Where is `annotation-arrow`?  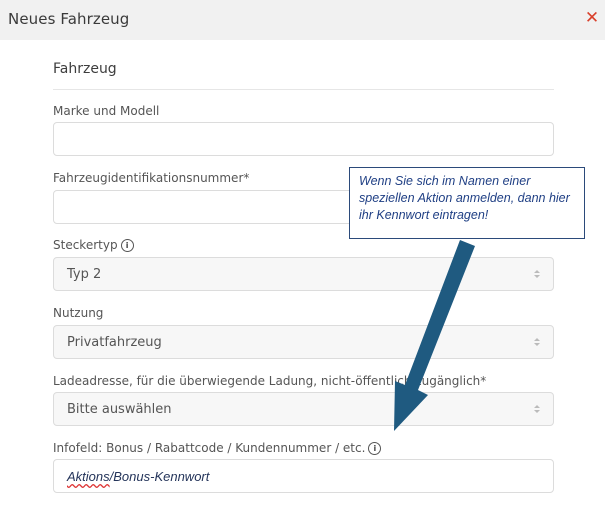
annotation-arrow is located at coordinates (434, 335).